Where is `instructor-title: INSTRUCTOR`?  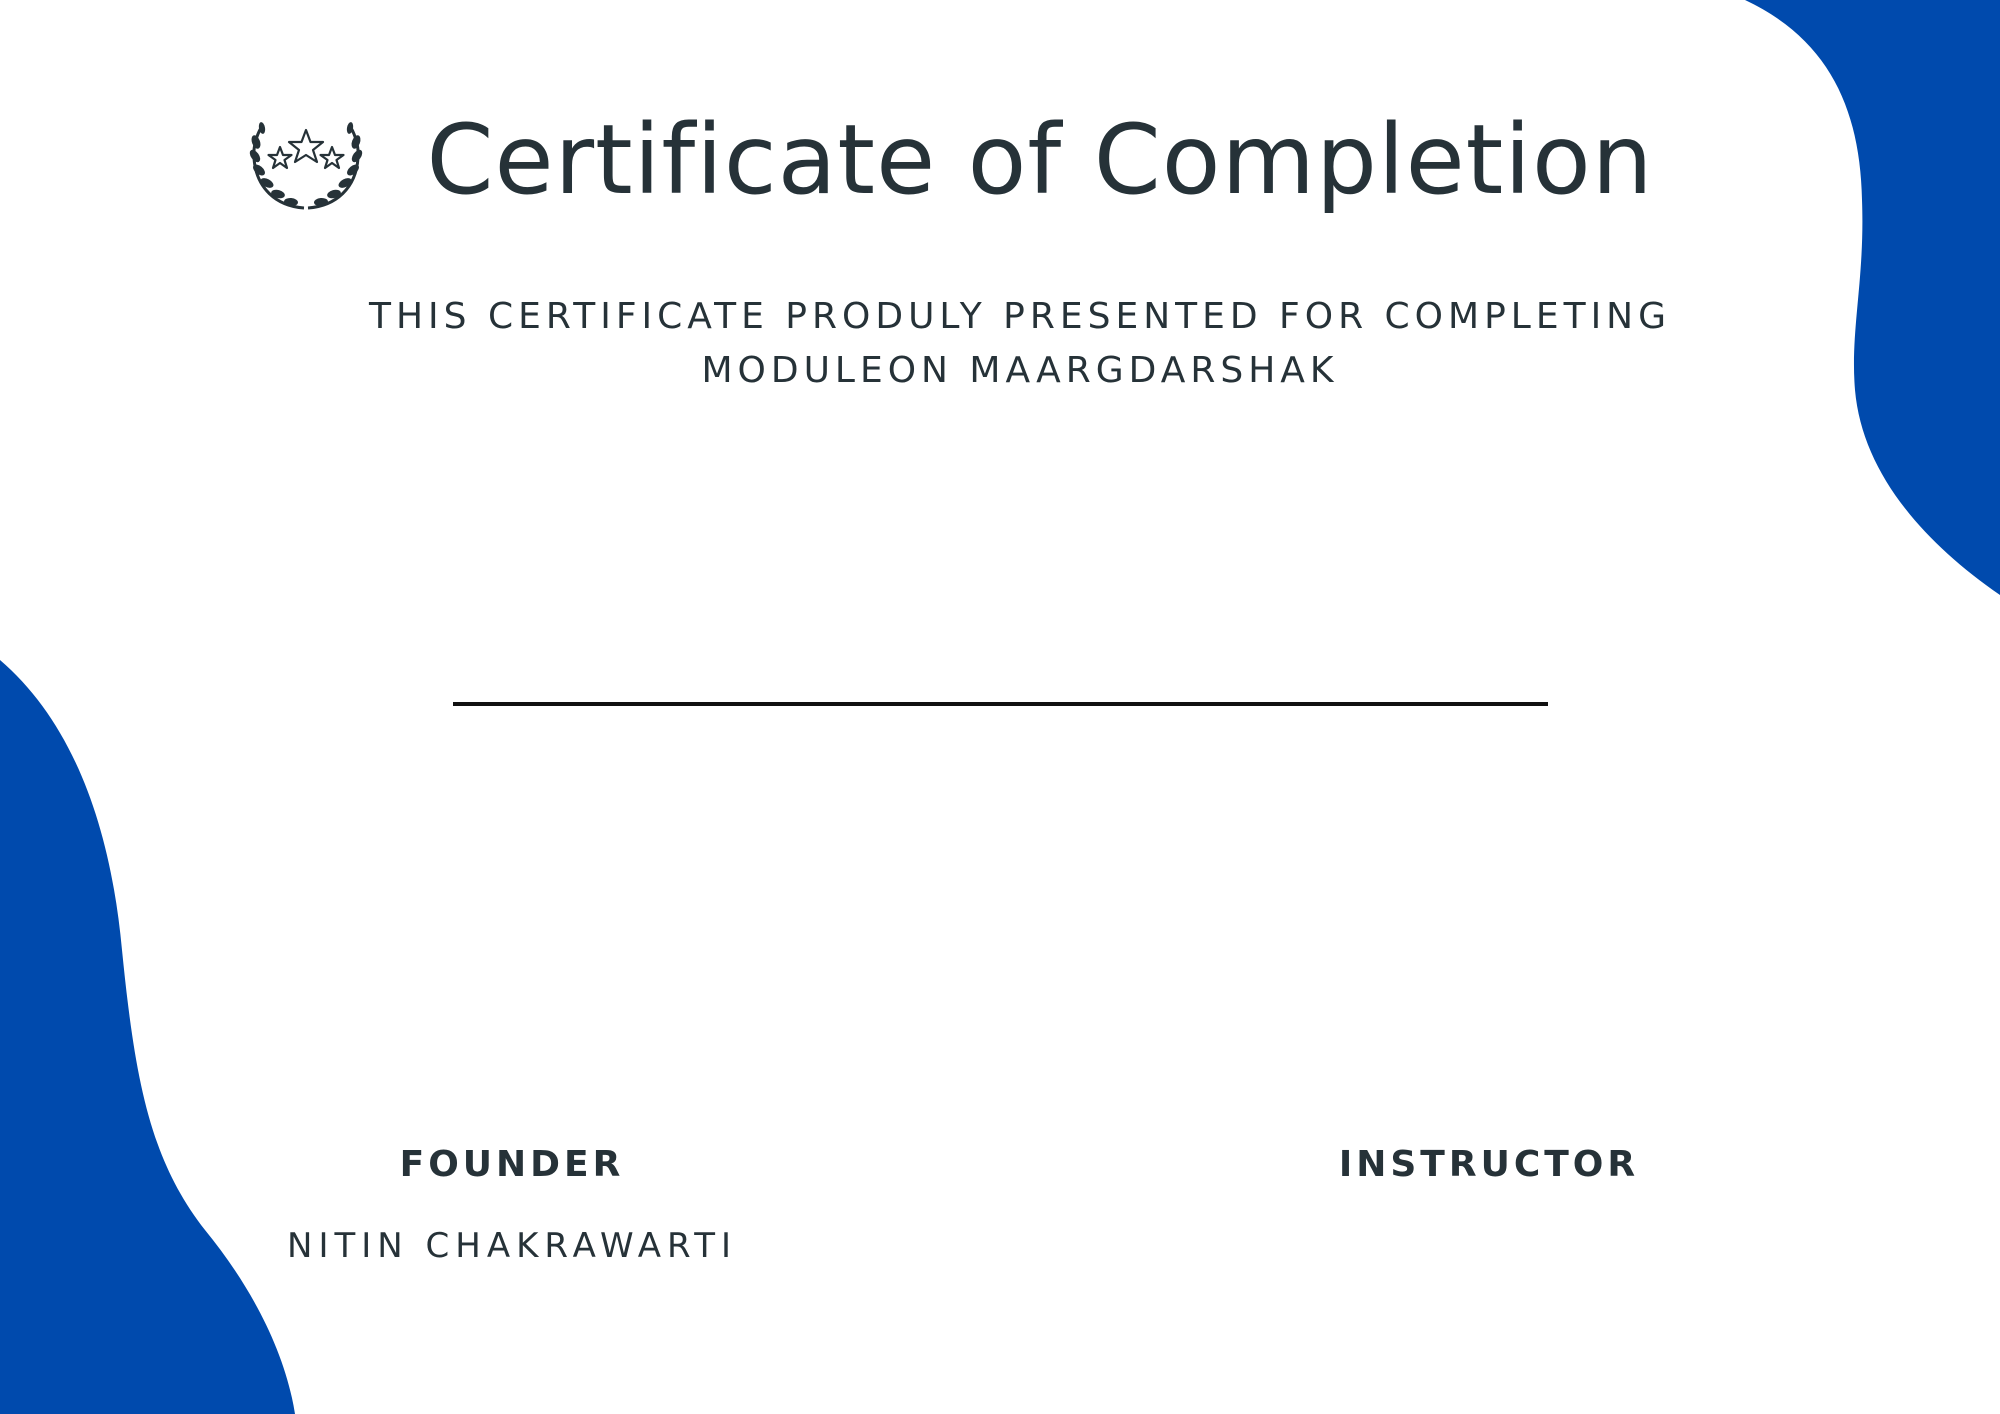
instructor-title: INSTRUCTOR is located at coordinates (1489, 1164).